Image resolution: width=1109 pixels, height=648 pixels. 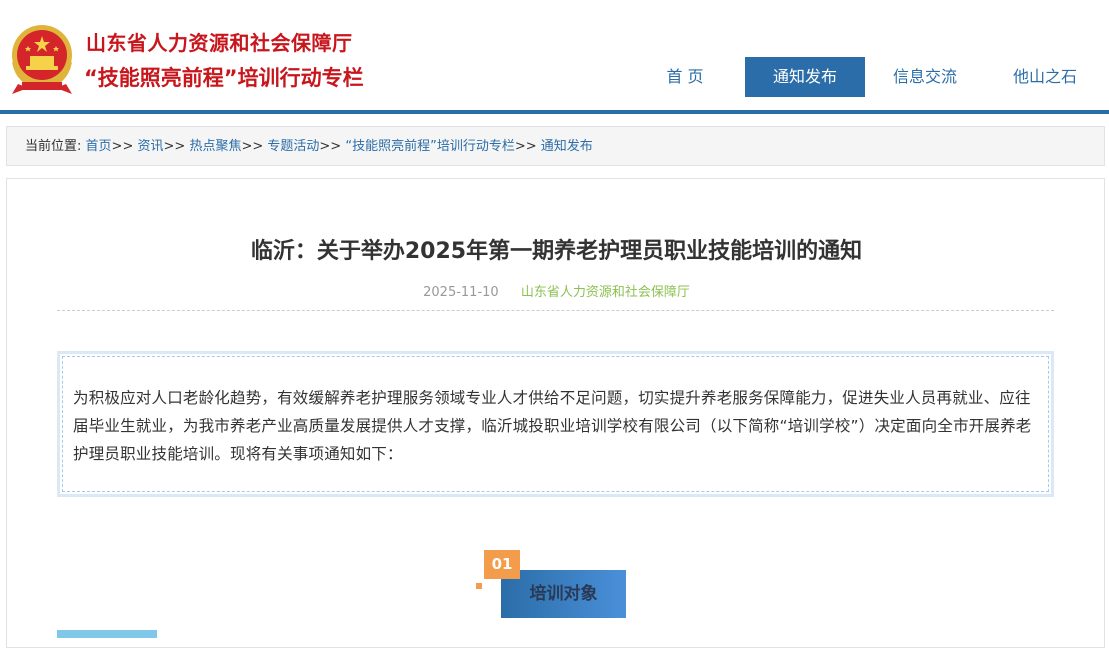 I want to click on article-meta: 2025-11-10 山东省人力资源和社会保障厅, so click(x=556, y=290).